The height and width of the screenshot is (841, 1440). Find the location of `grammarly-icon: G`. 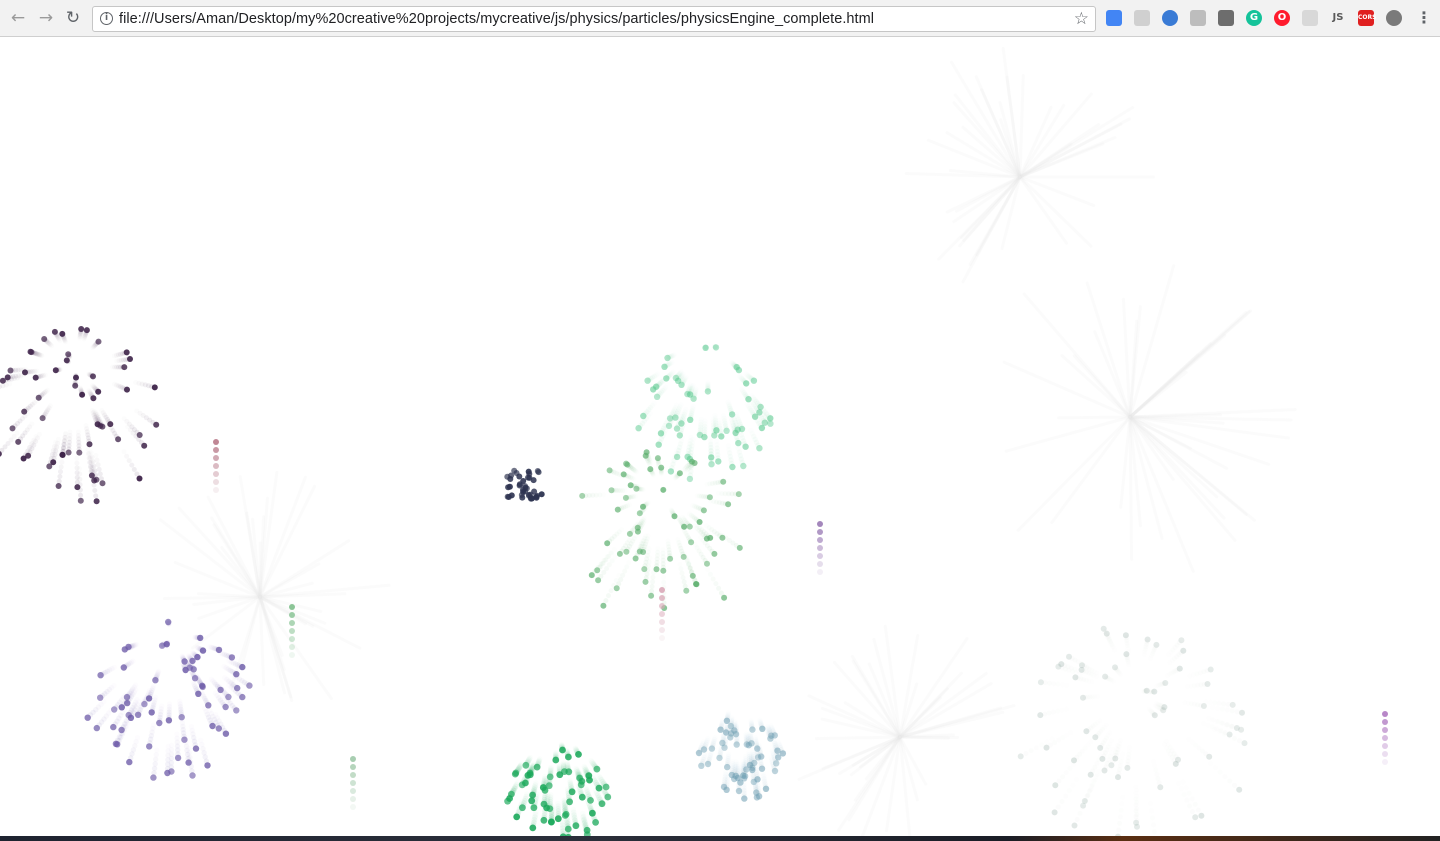

grammarly-icon: G is located at coordinates (1254, 18).